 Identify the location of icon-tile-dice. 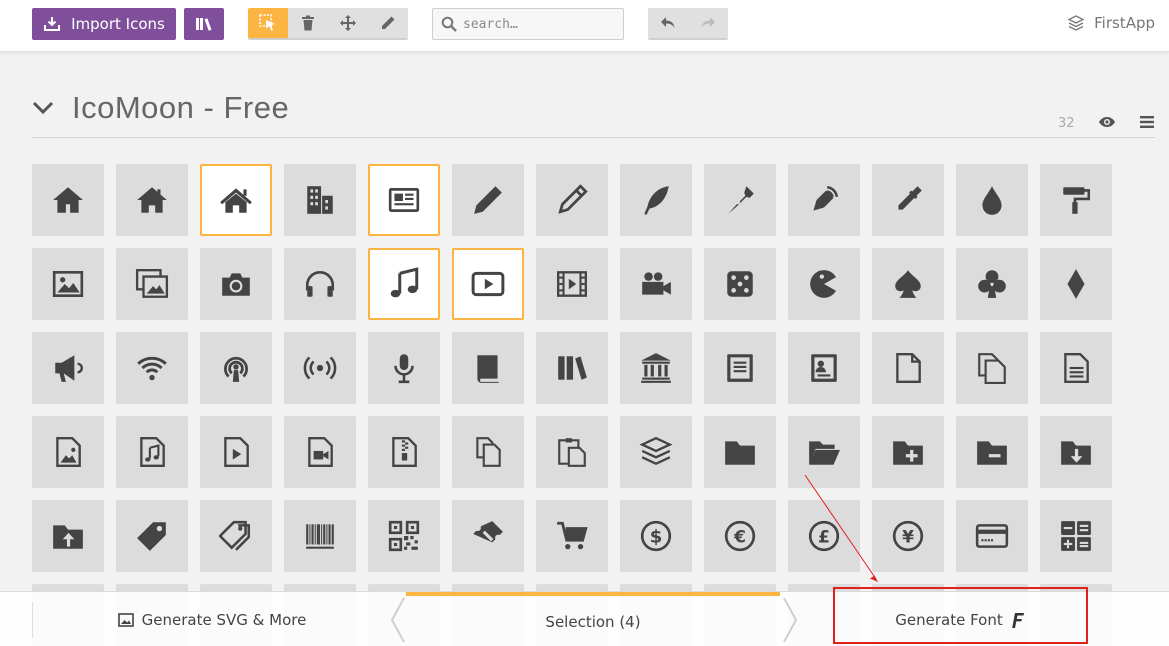
(740, 284).